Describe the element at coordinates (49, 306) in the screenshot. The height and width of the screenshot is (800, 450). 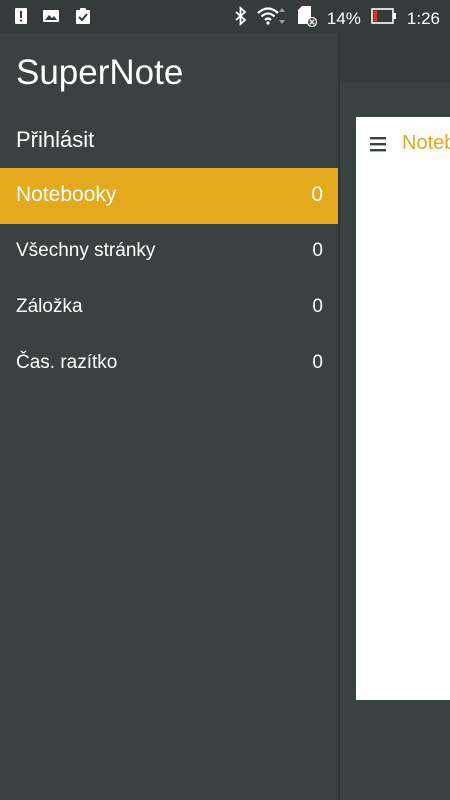
I see `drawer-item-label: Záložka` at that location.